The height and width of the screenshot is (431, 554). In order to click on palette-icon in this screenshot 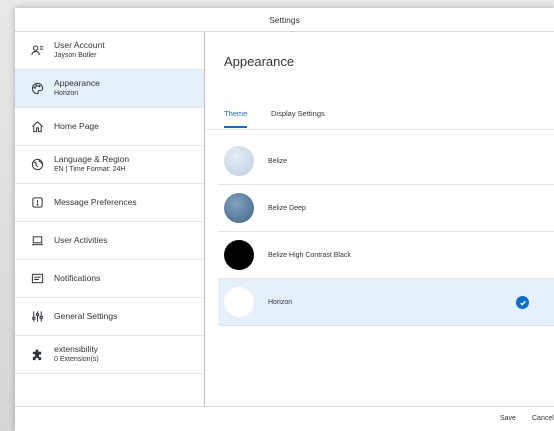, I will do `click(37, 89)`.